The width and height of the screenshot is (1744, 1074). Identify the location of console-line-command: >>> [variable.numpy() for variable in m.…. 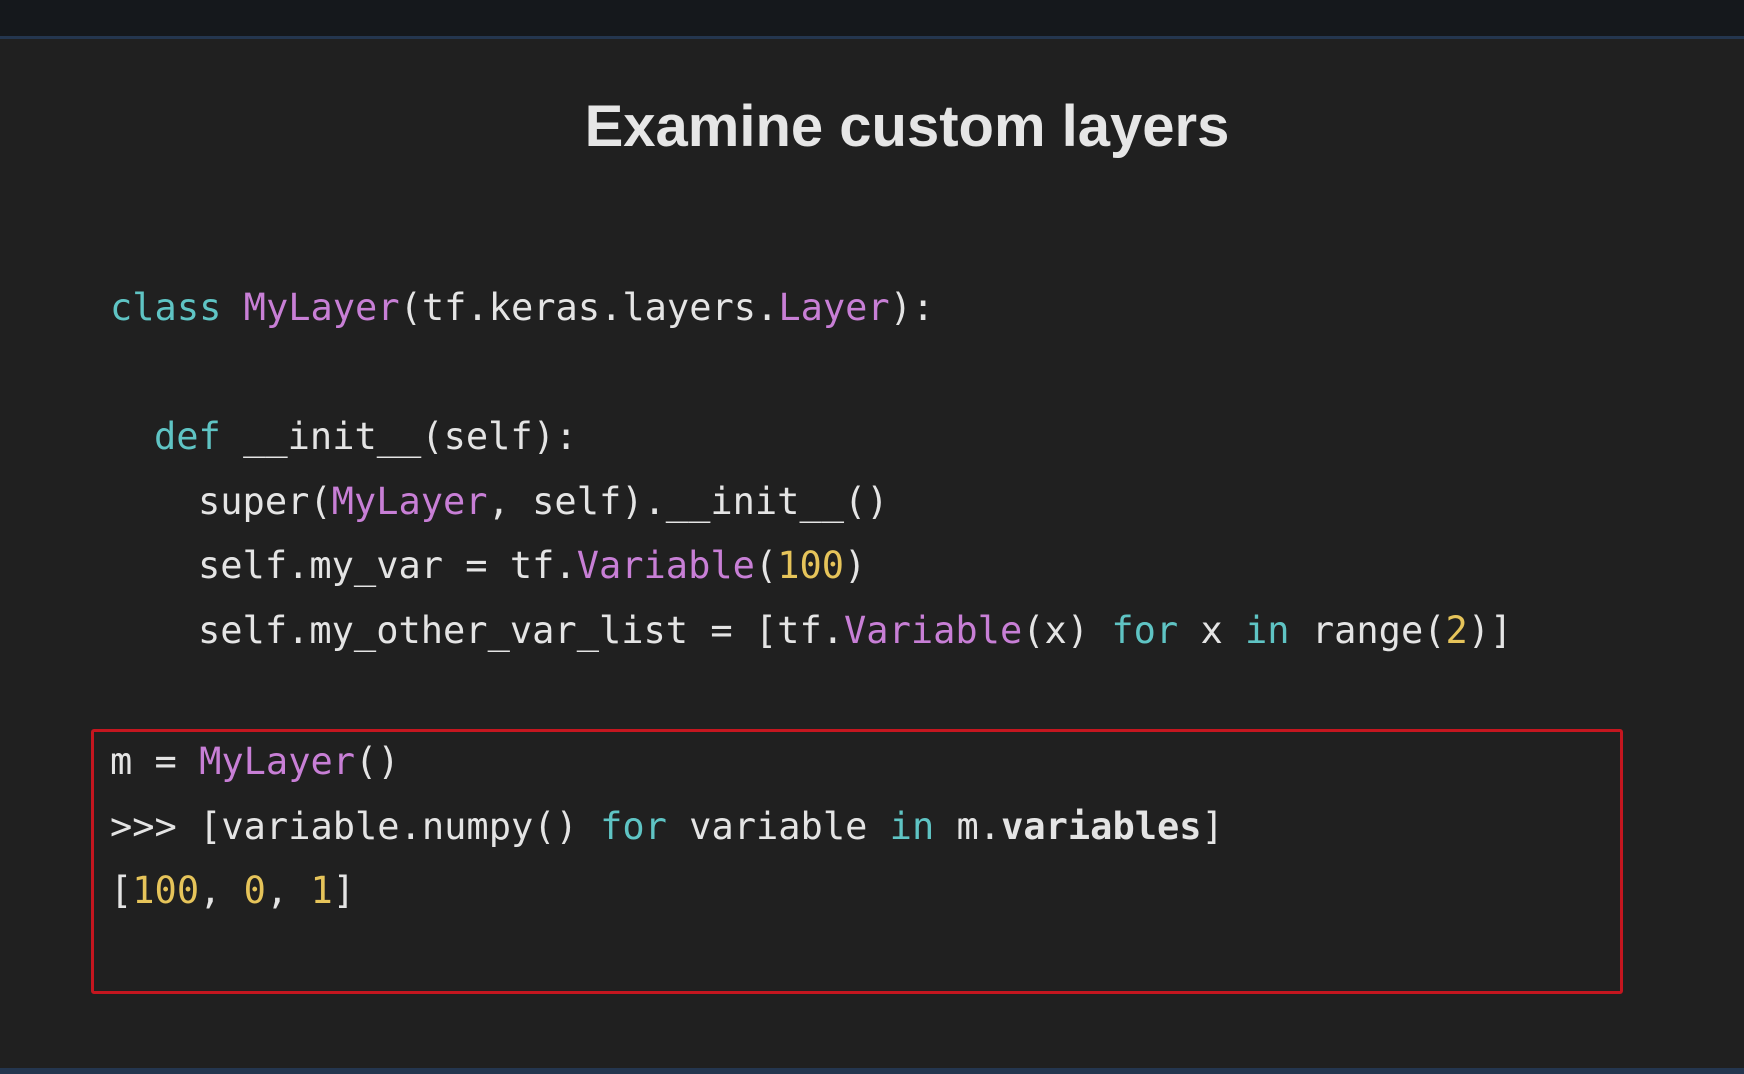
(667, 827).